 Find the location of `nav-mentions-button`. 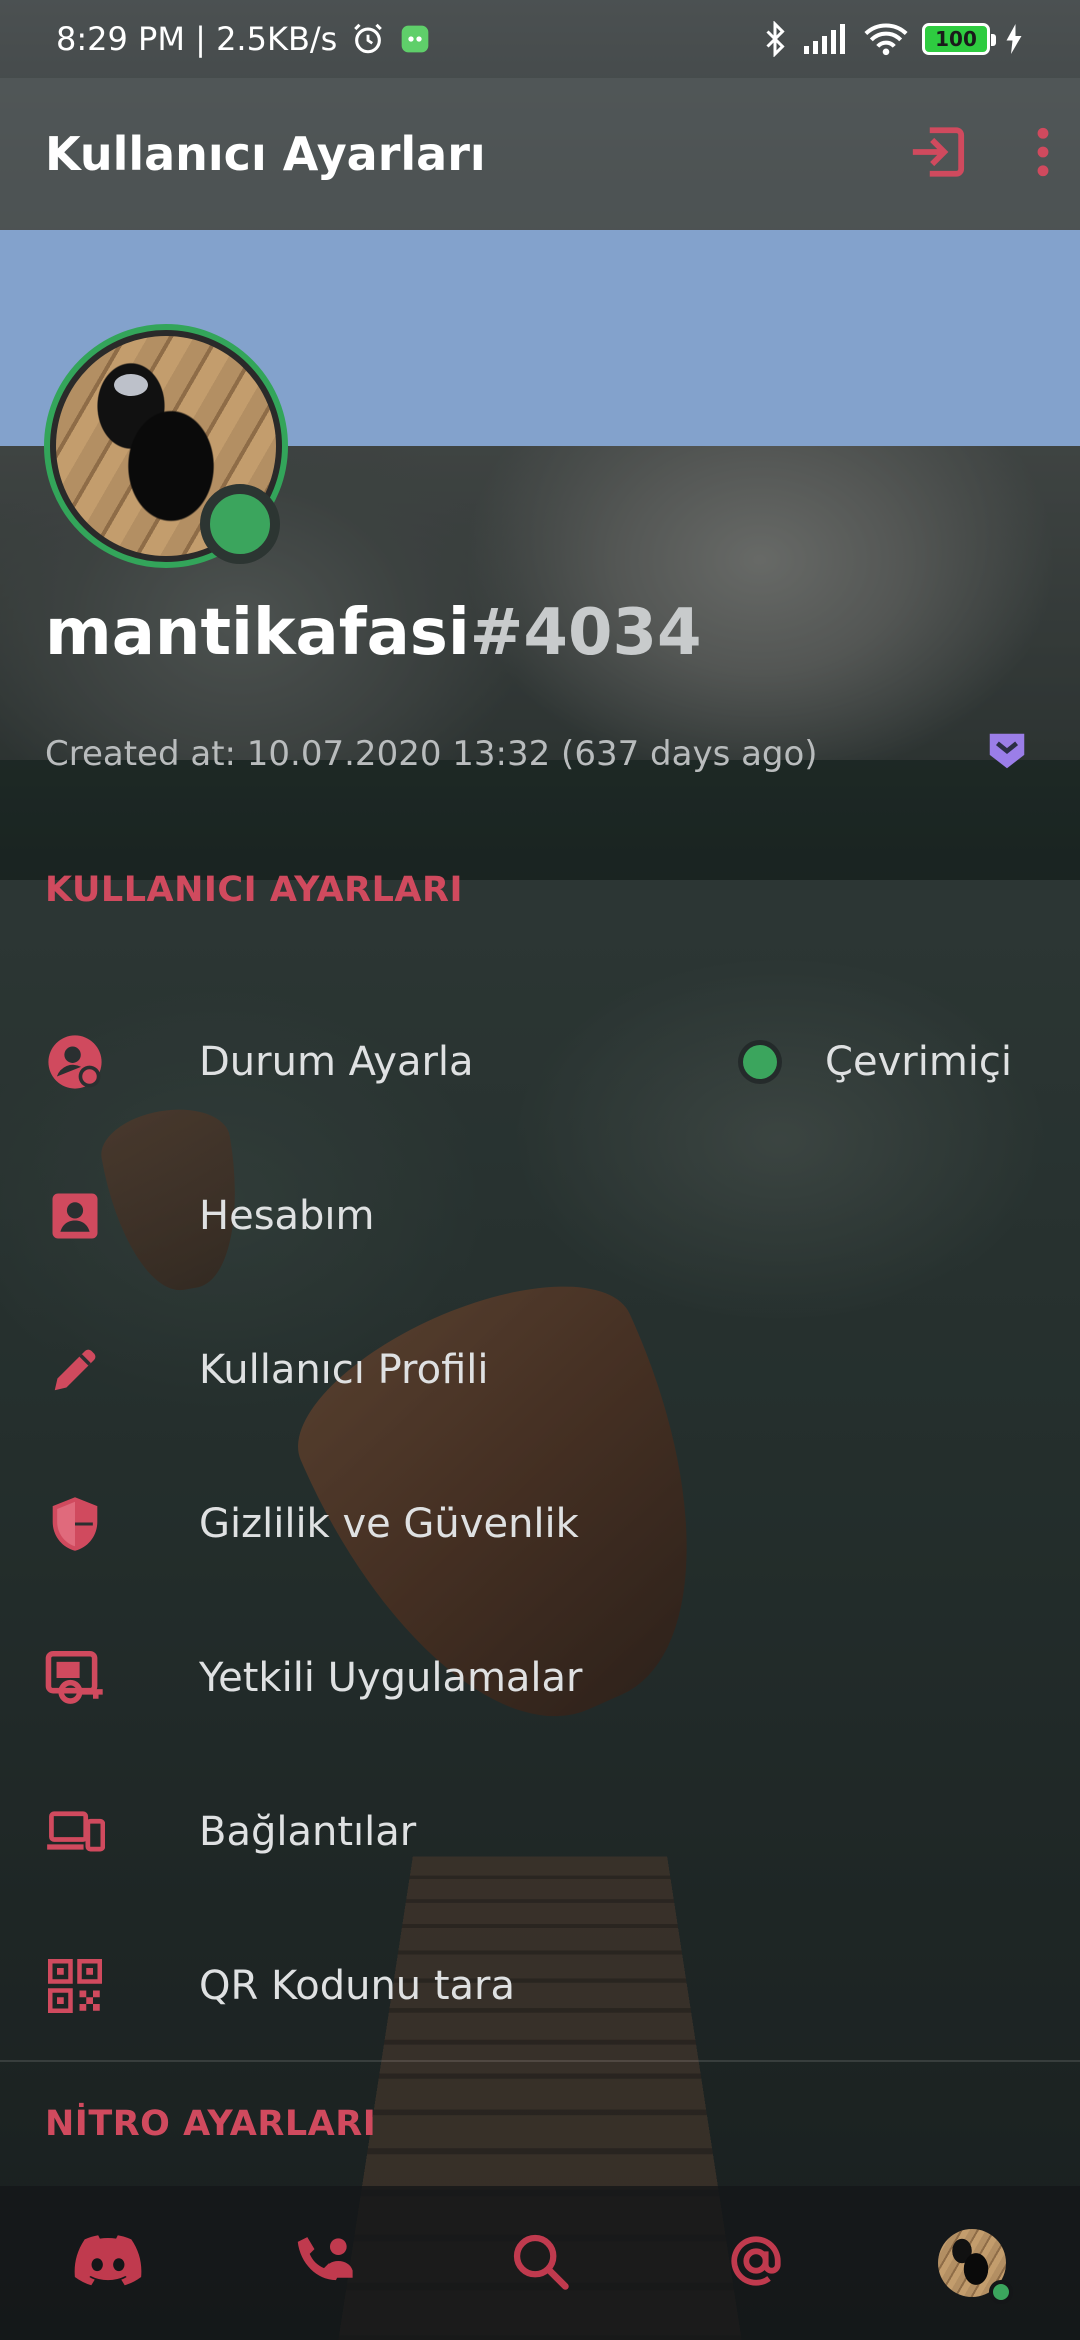

nav-mentions-button is located at coordinates (756, 2263).